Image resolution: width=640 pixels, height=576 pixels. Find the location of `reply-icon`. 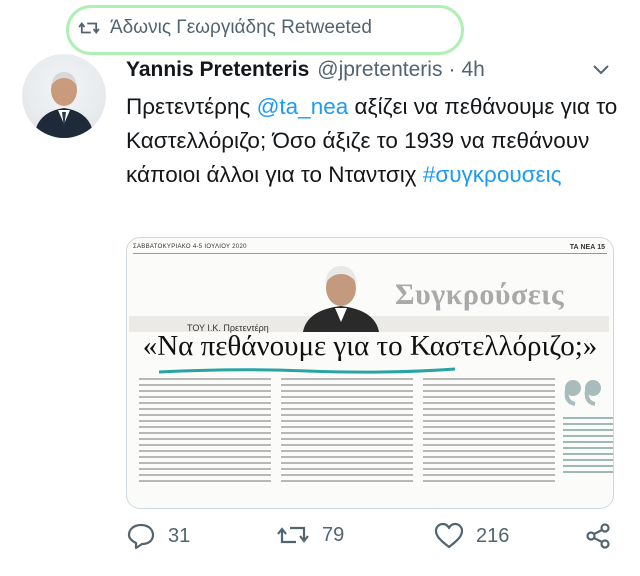

reply-icon is located at coordinates (141, 536).